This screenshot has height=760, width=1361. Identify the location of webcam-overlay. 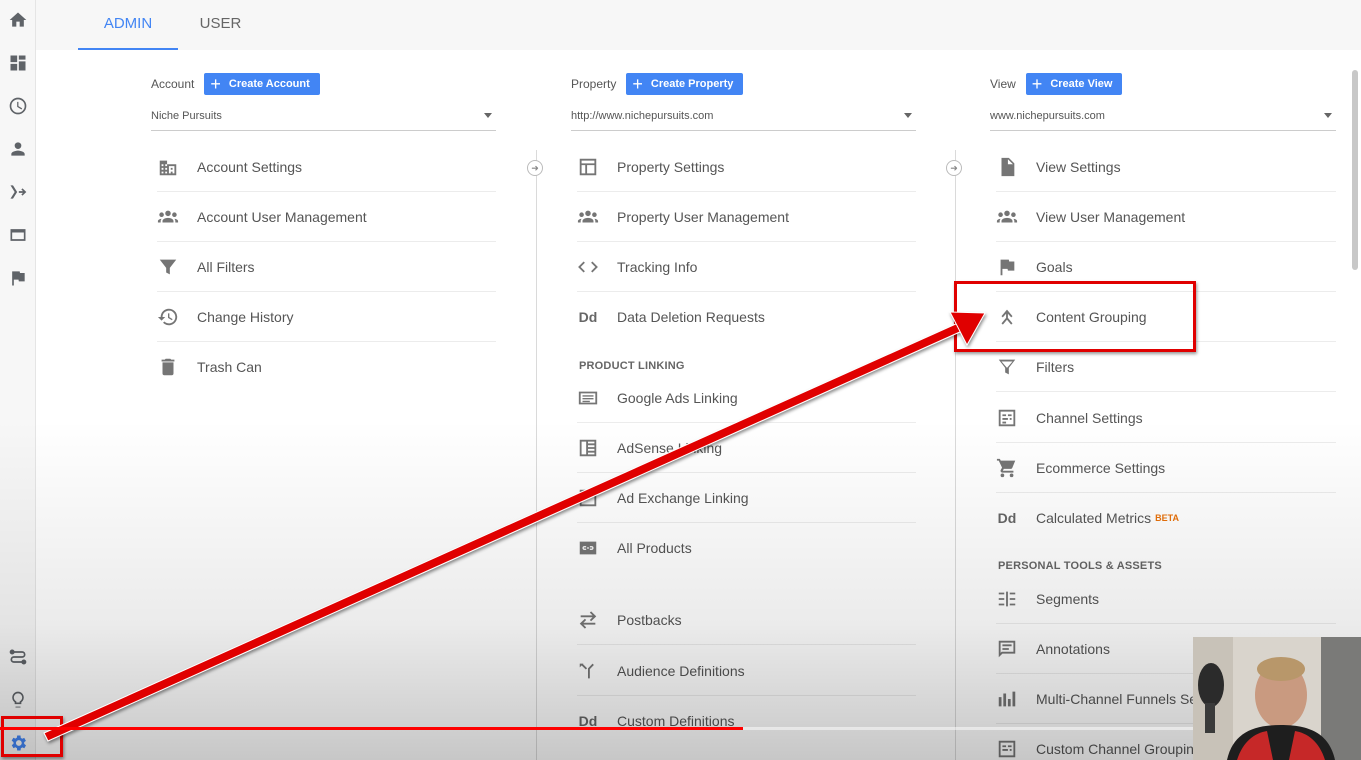
(1277, 698).